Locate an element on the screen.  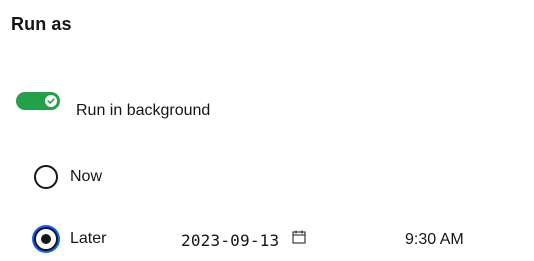
calendar-icon is located at coordinates (299, 237).